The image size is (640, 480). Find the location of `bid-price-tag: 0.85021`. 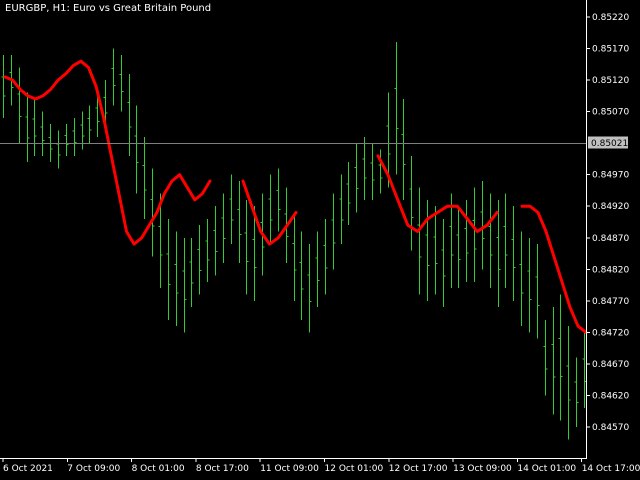

bid-price-tag: 0.85021 is located at coordinates (608, 142).